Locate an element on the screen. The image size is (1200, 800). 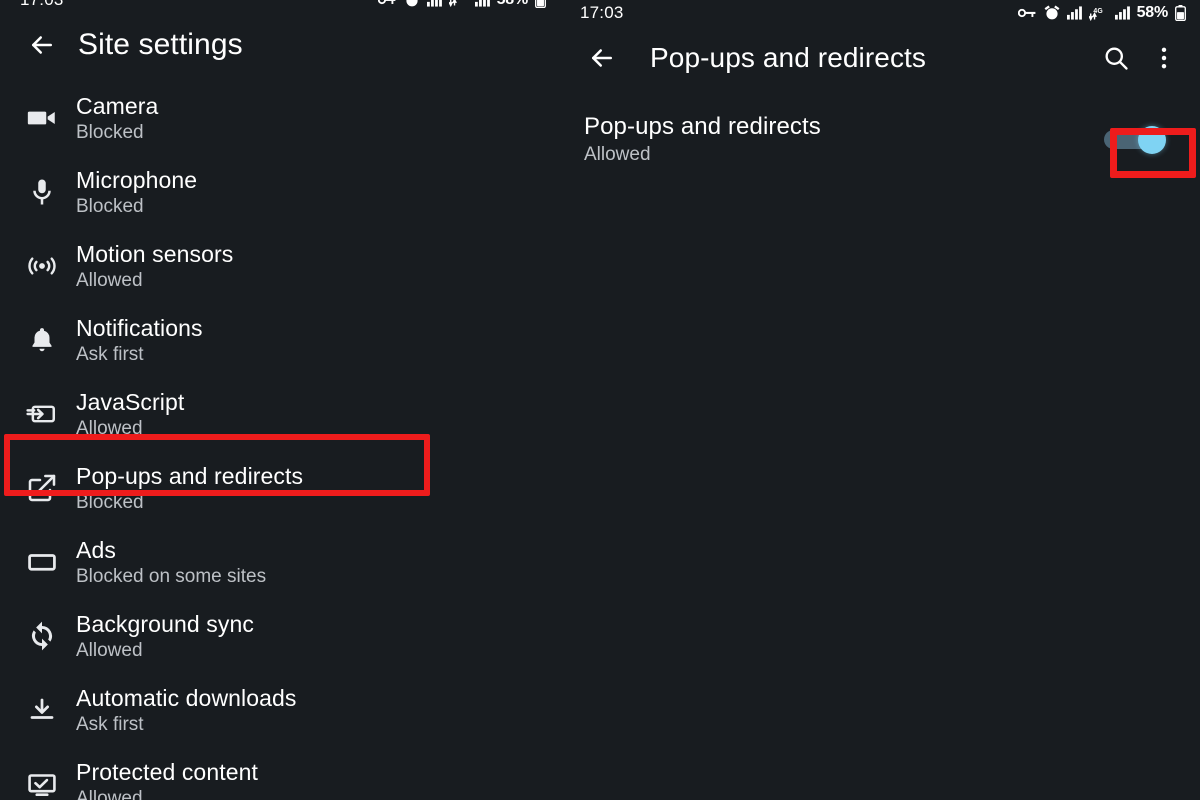
setting-row-texts: Automatic downloads Ask first is located at coordinates (186, 710).